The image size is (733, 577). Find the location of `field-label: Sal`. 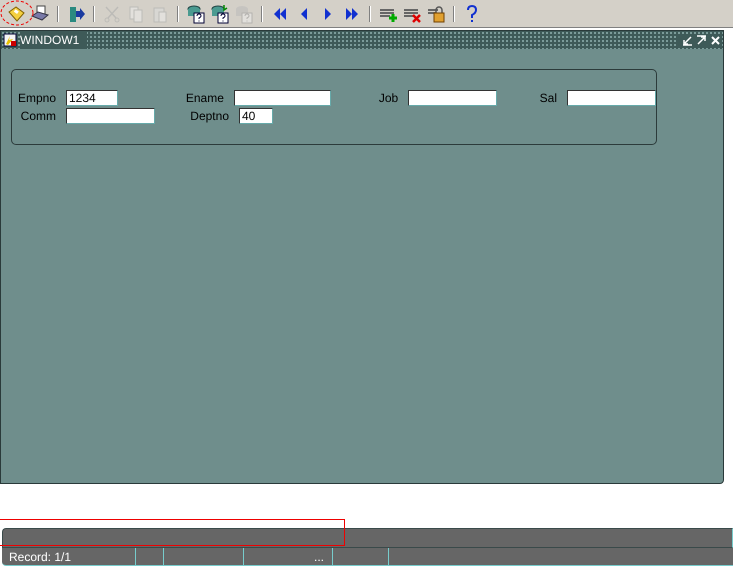

field-label: Sal is located at coordinates (548, 98).